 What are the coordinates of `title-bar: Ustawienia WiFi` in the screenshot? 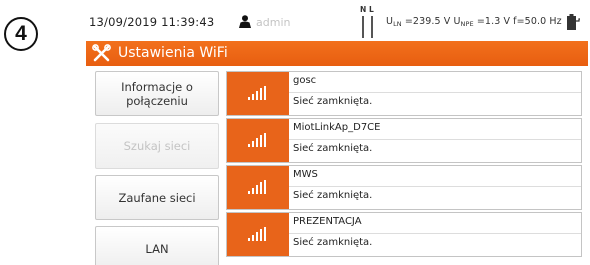 It's located at (337, 53).